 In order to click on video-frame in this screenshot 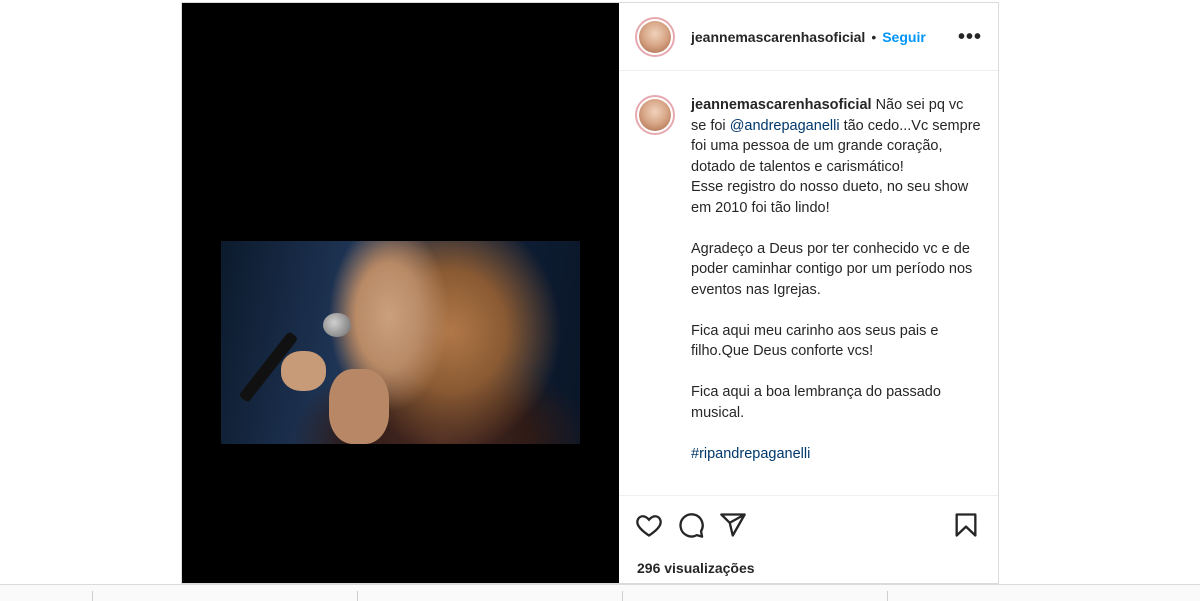, I will do `click(400, 342)`.